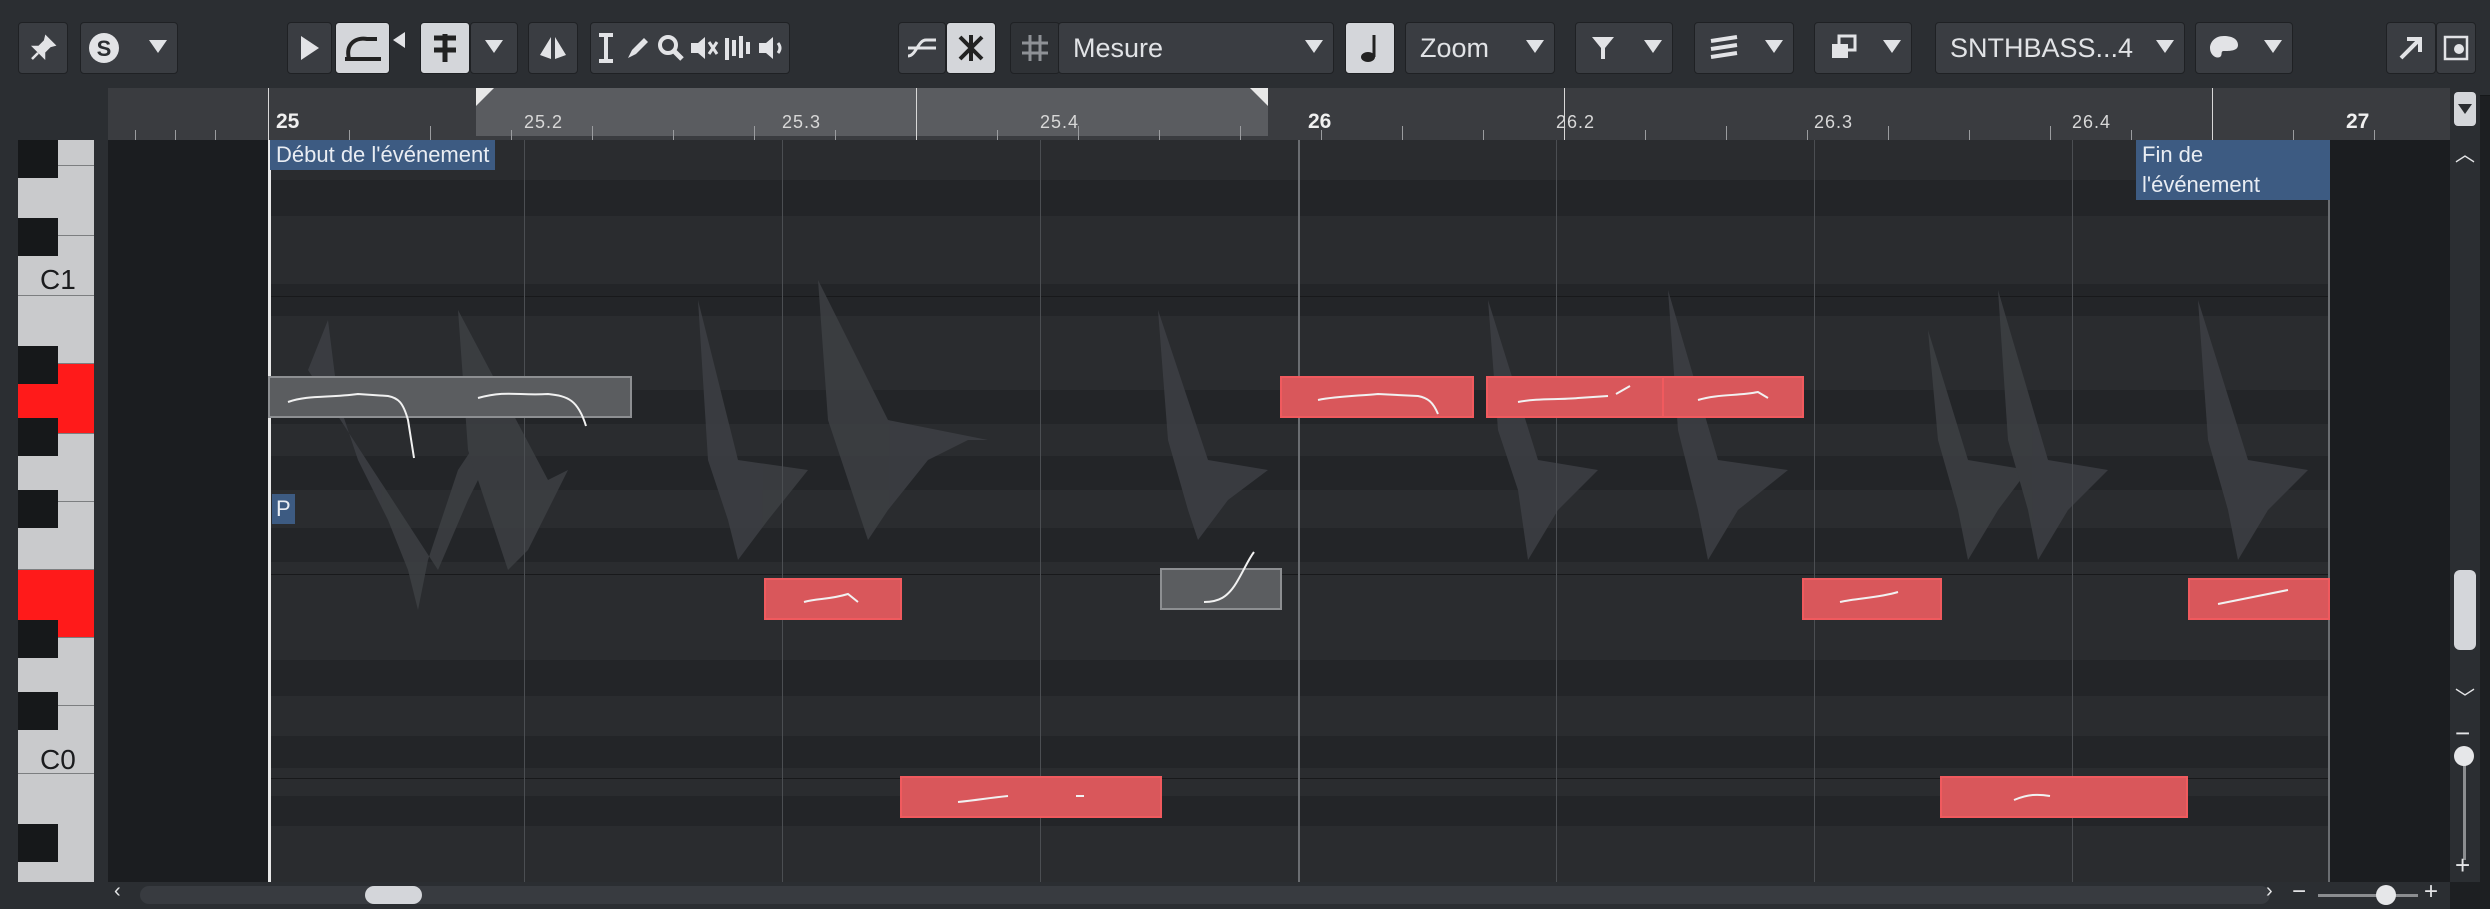 The image size is (2490, 909). Describe the element at coordinates (2465, 610) in the screenshot. I see `vertical-scroll-thumb` at that location.